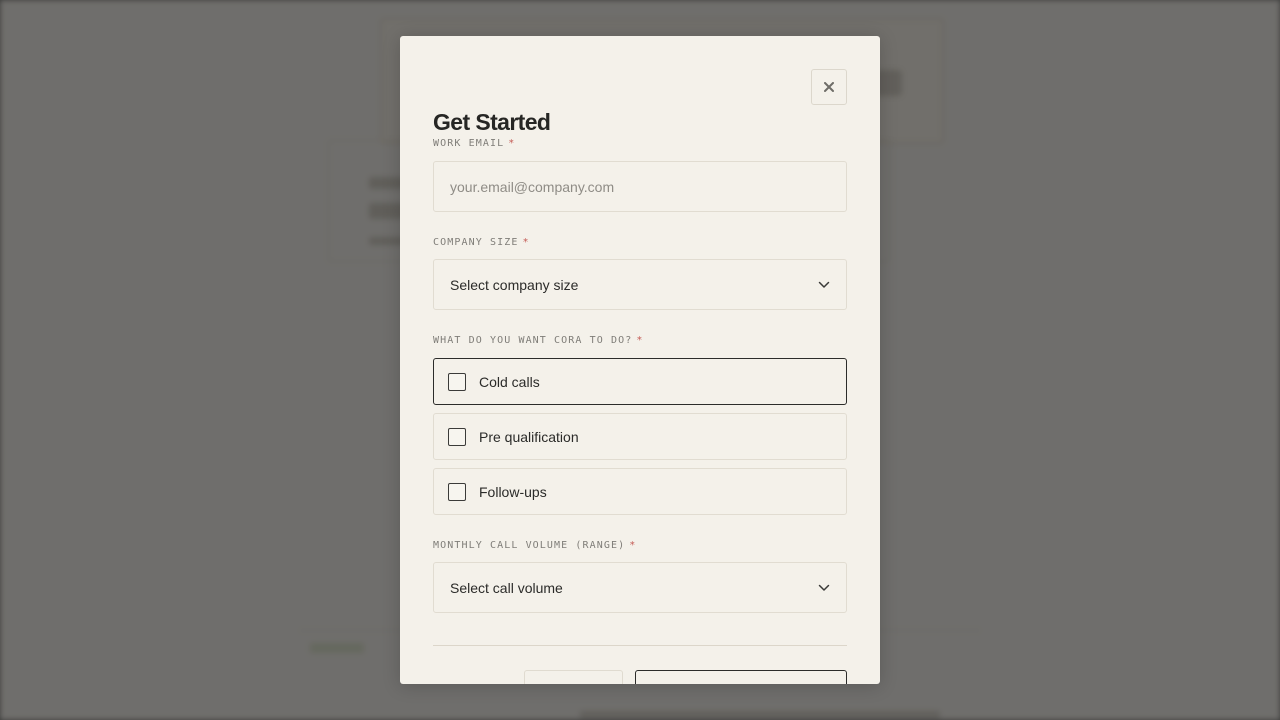 This screenshot has height=720, width=1280. What do you see at coordinates (538, 340) in the screenshot?
I see `tasks-label: WHAT DO YOU WANT CORA TO DO? *` at bounding box center [538, 340].